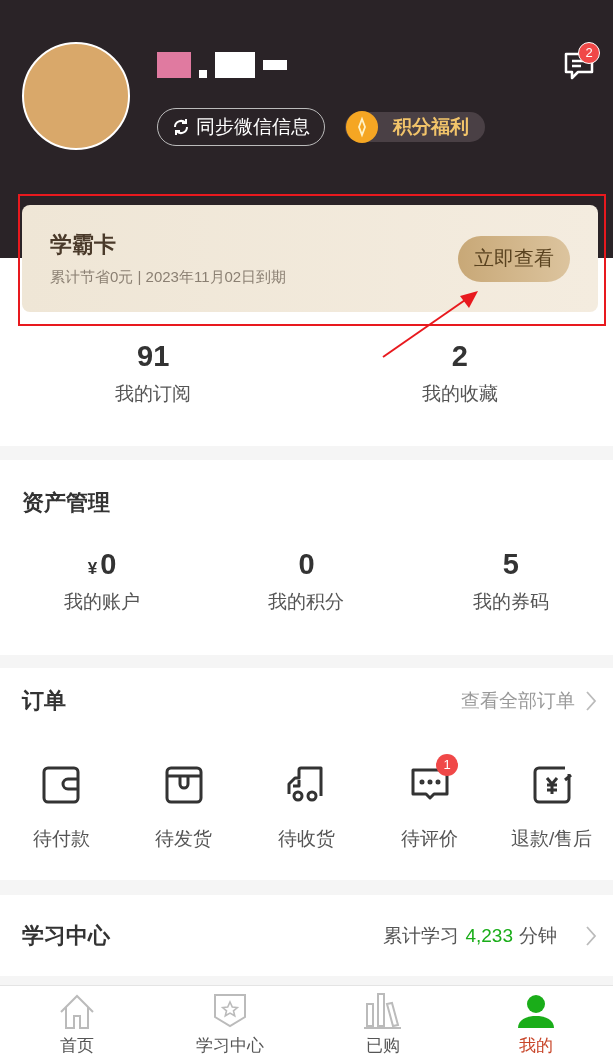 The height and width of the screenshot is (1062, 613). Describe the element at coordinates (153, 356) in the screenshot. I see `stat-value: 91` at that location.